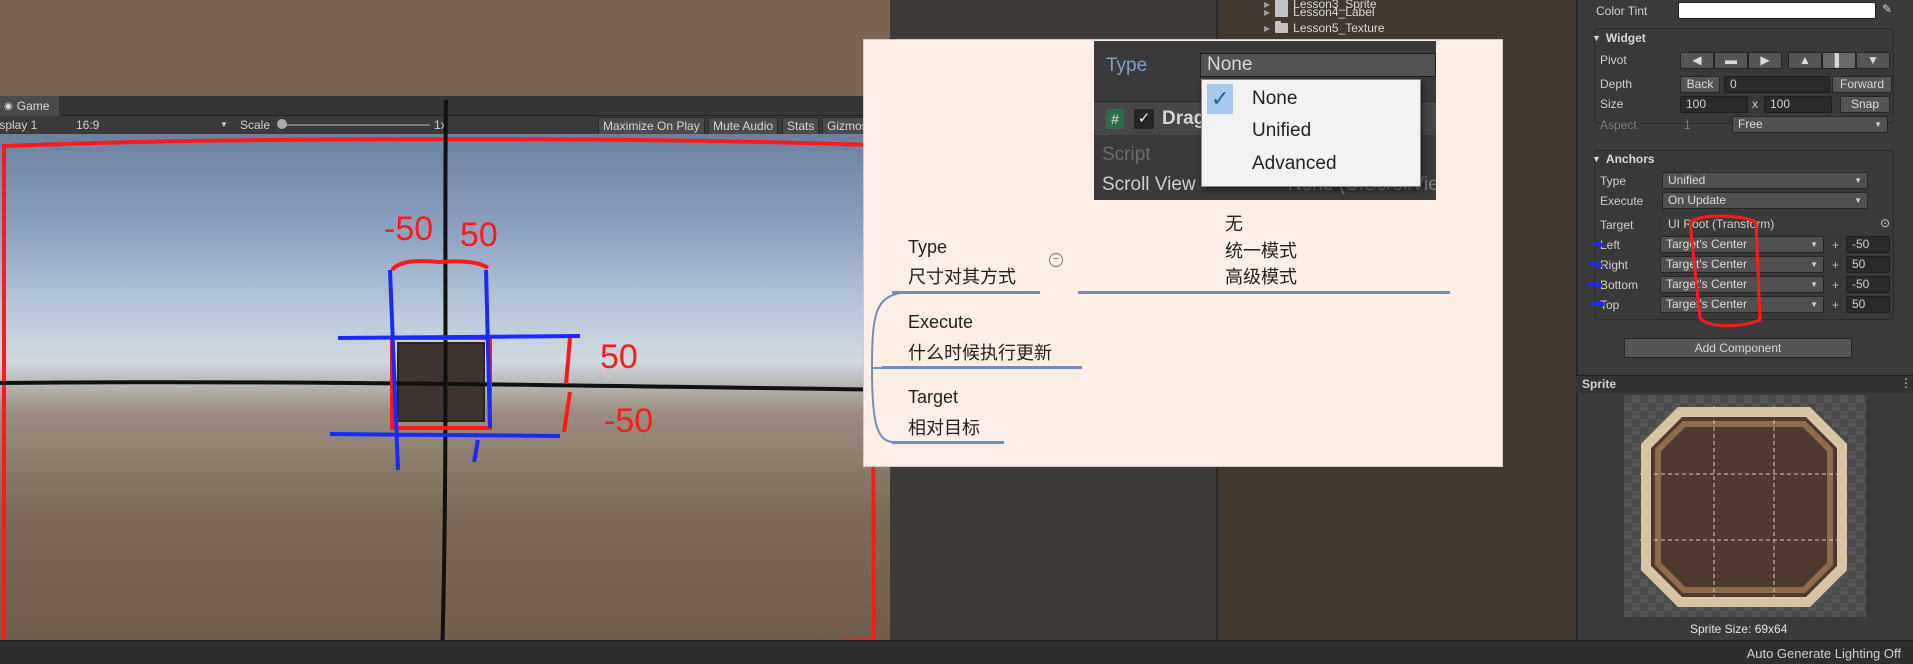  I want to click on mindmap-type-desc: 尺寸对其方式, so click(962, 277).